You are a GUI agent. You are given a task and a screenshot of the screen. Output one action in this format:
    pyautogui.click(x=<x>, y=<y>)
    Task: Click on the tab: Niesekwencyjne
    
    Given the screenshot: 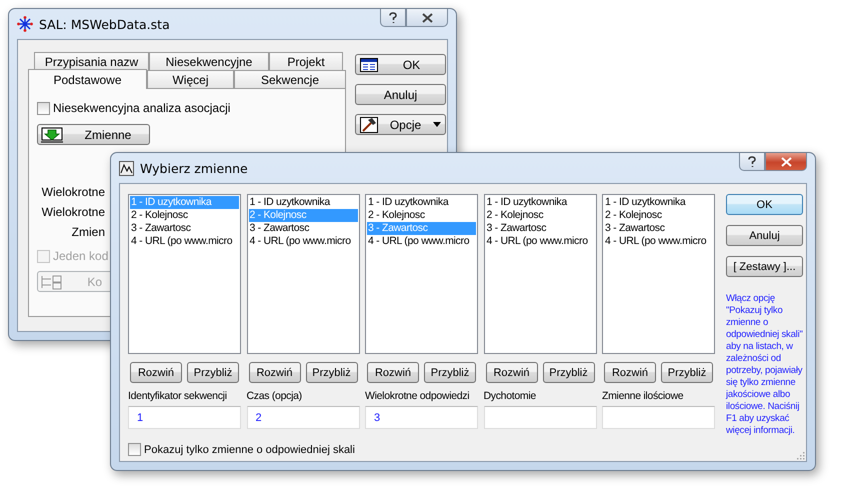 What is the action you would take?
    pyautogui.click(x=209, y=61)
    